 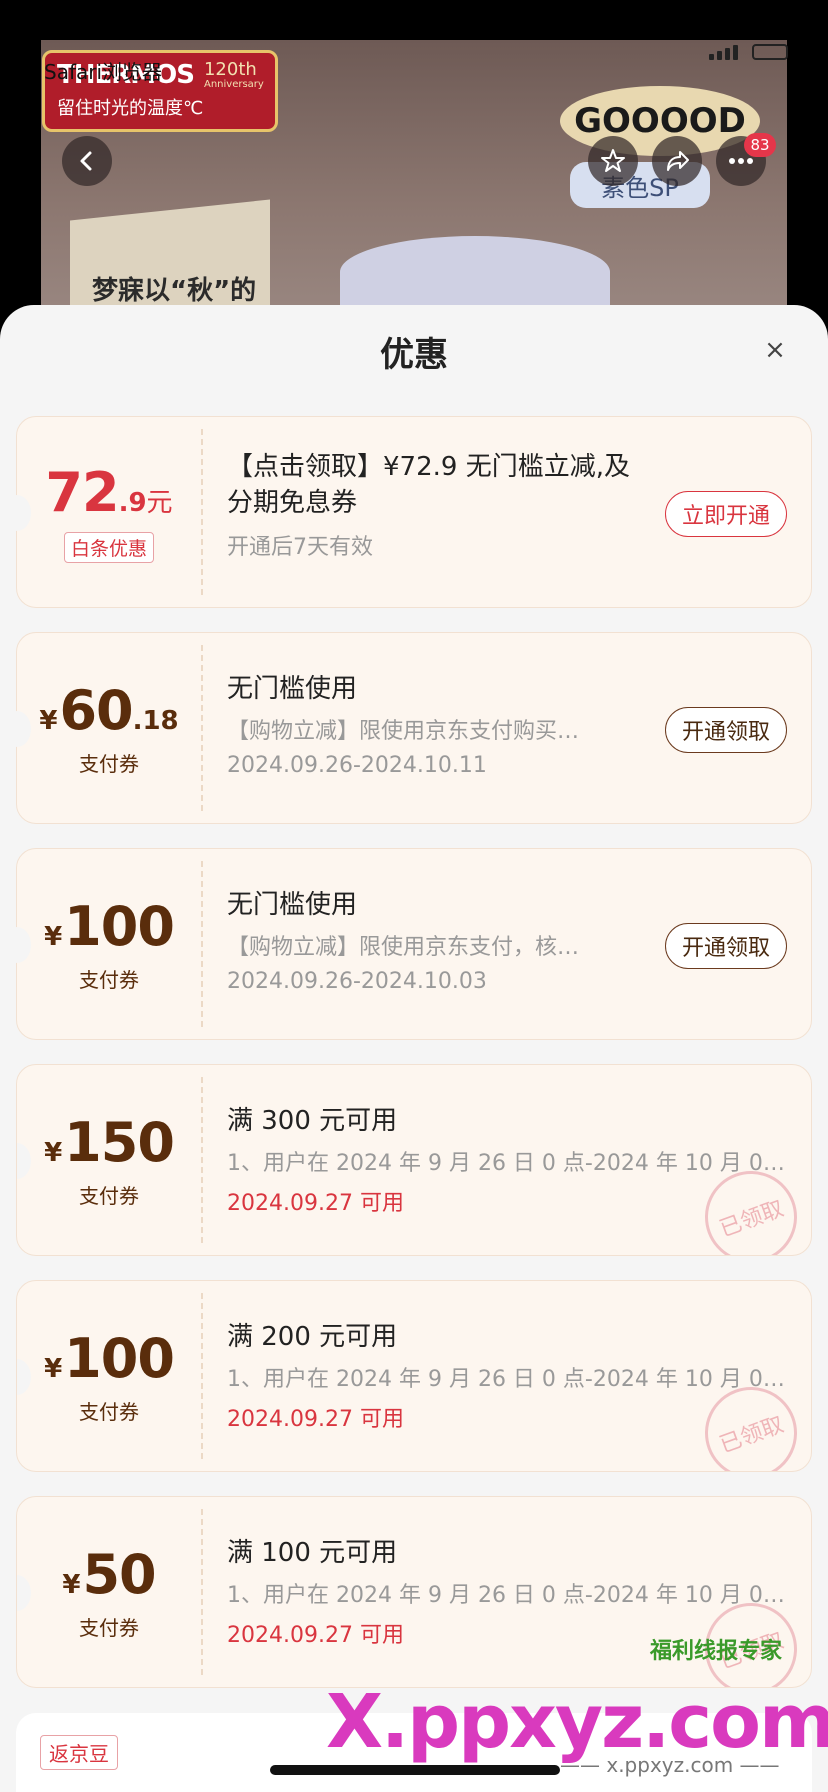 What do you see at coordinates (415, 1770) in the screenshot?
I see `home-indicator` at bounding box center [415, 1770].